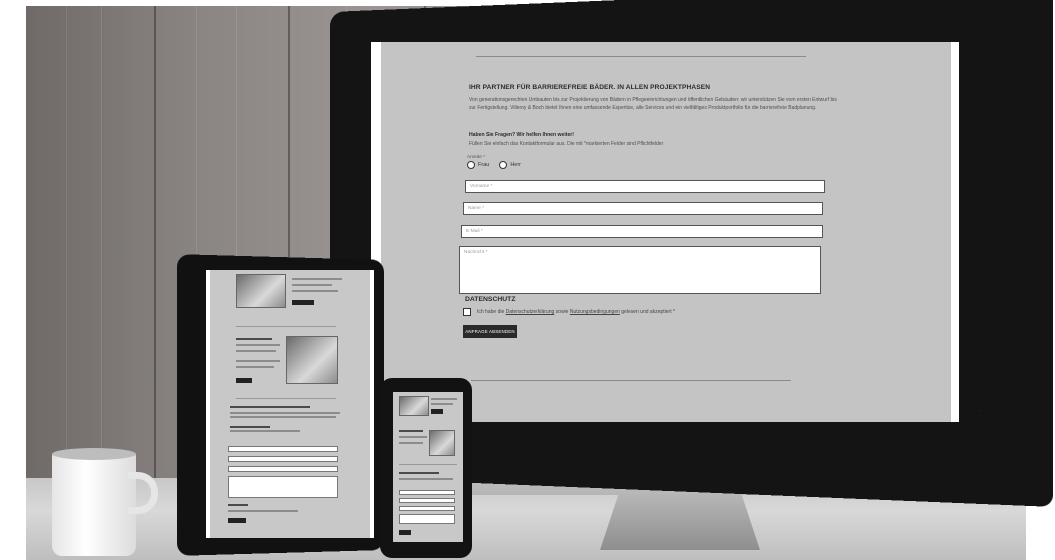 Image resolution: width=1055 pixels, height=560 pixels. What do you see at coordinates (491, 312) in the screenshot?
I see `consent-prefix: Ich habe die` at bounding box center [491, 312].